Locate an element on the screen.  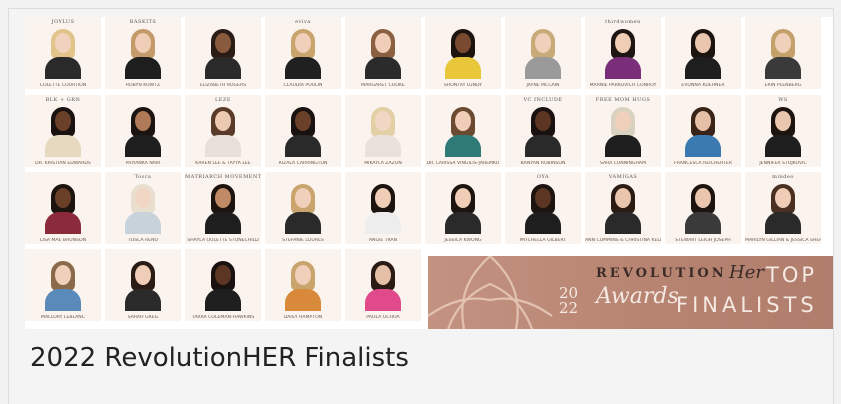
finalist-name: JESSICA KWONG is located at coordinates (463, 240).